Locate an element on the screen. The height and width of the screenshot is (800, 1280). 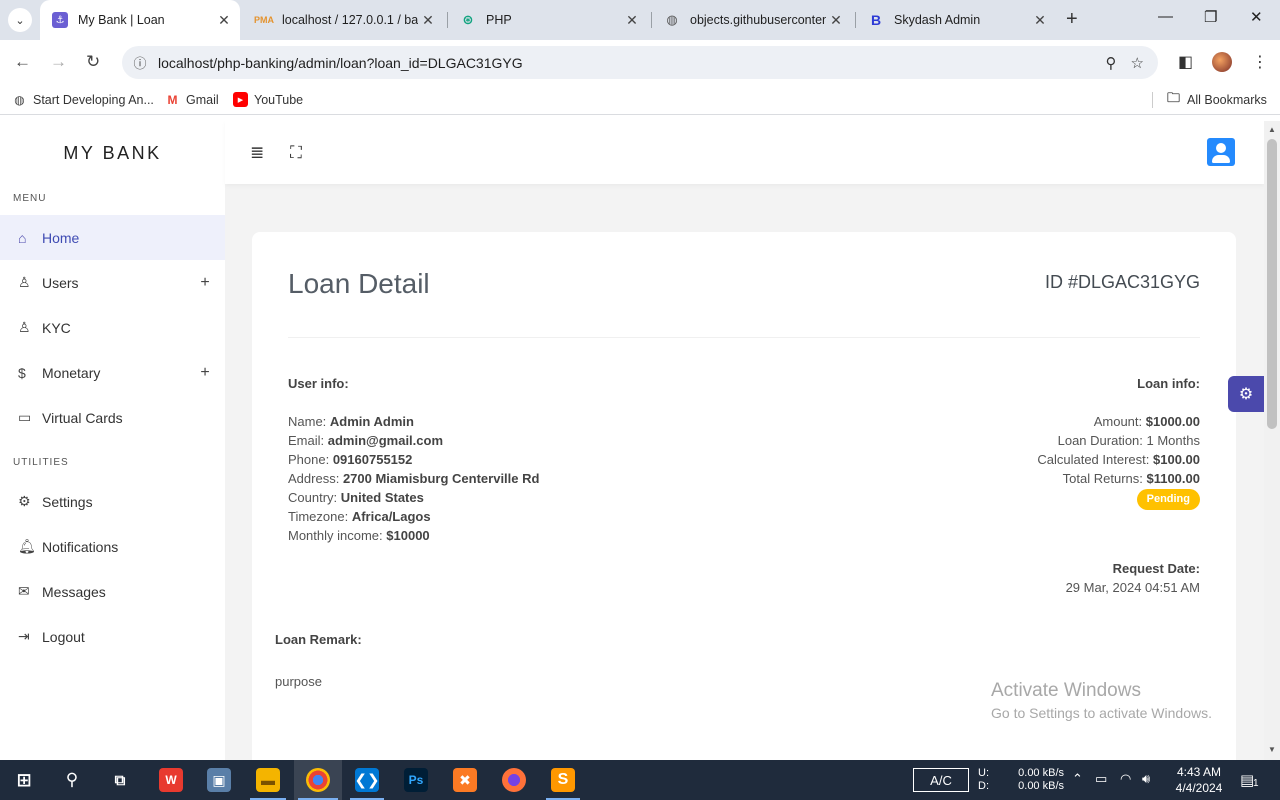
page-title: Loan Detail is located at coordinates (359, 283).